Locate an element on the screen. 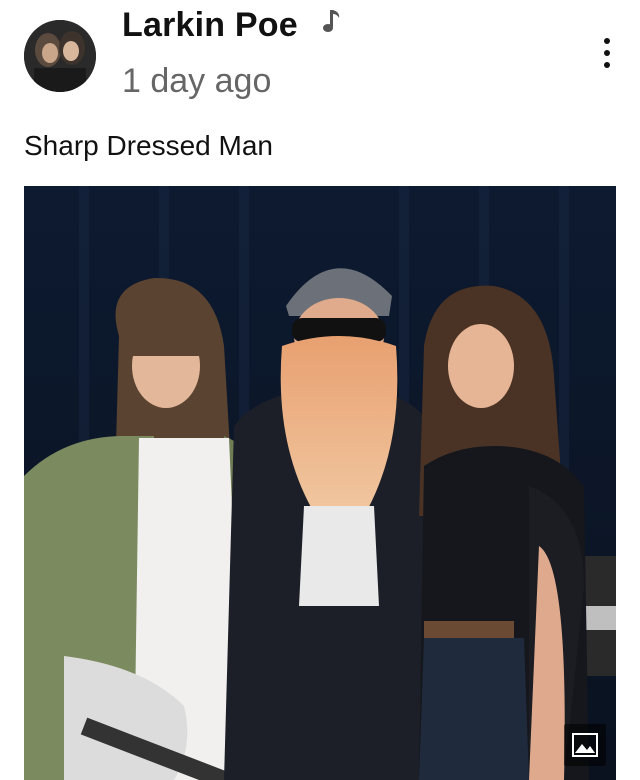  author-name: Larkin Poe is located at coordinates (210, 25).